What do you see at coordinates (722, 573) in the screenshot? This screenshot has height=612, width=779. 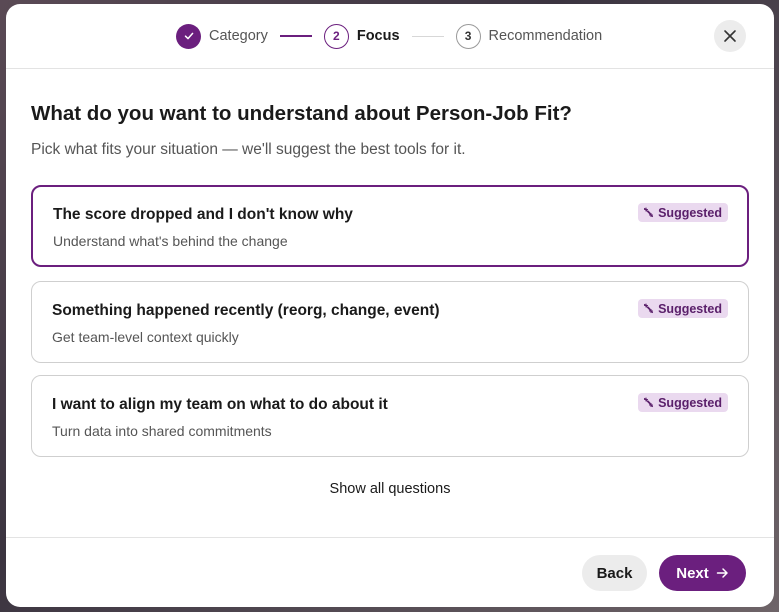 I see `arrow-right-icon` at bounding box center [722, 573].